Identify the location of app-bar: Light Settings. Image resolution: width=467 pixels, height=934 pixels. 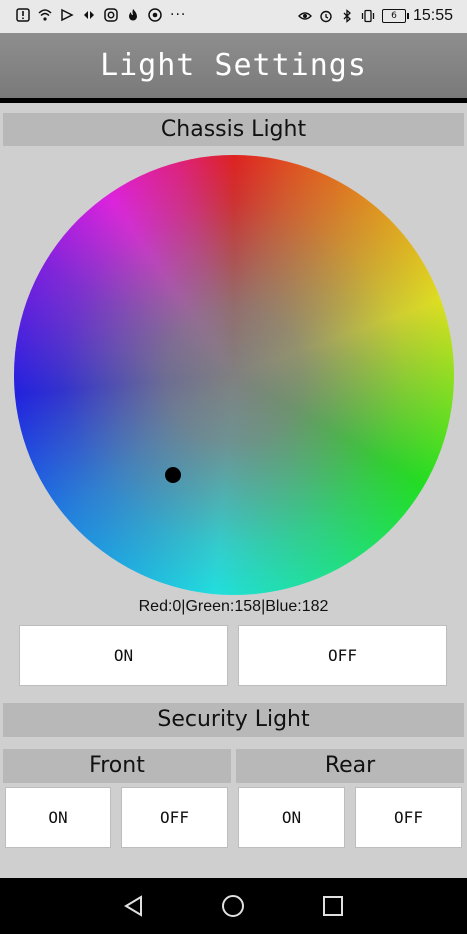
(233, 65).